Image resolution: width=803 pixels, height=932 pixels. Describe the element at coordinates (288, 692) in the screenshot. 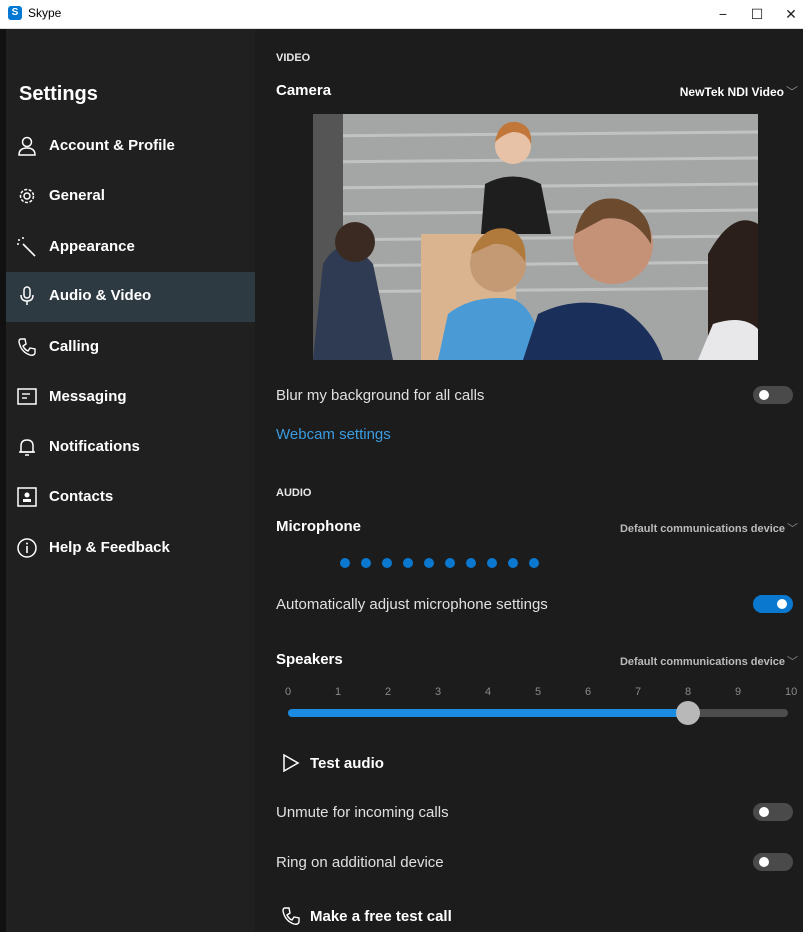

I see `volume-tick-0: 0` at that location.